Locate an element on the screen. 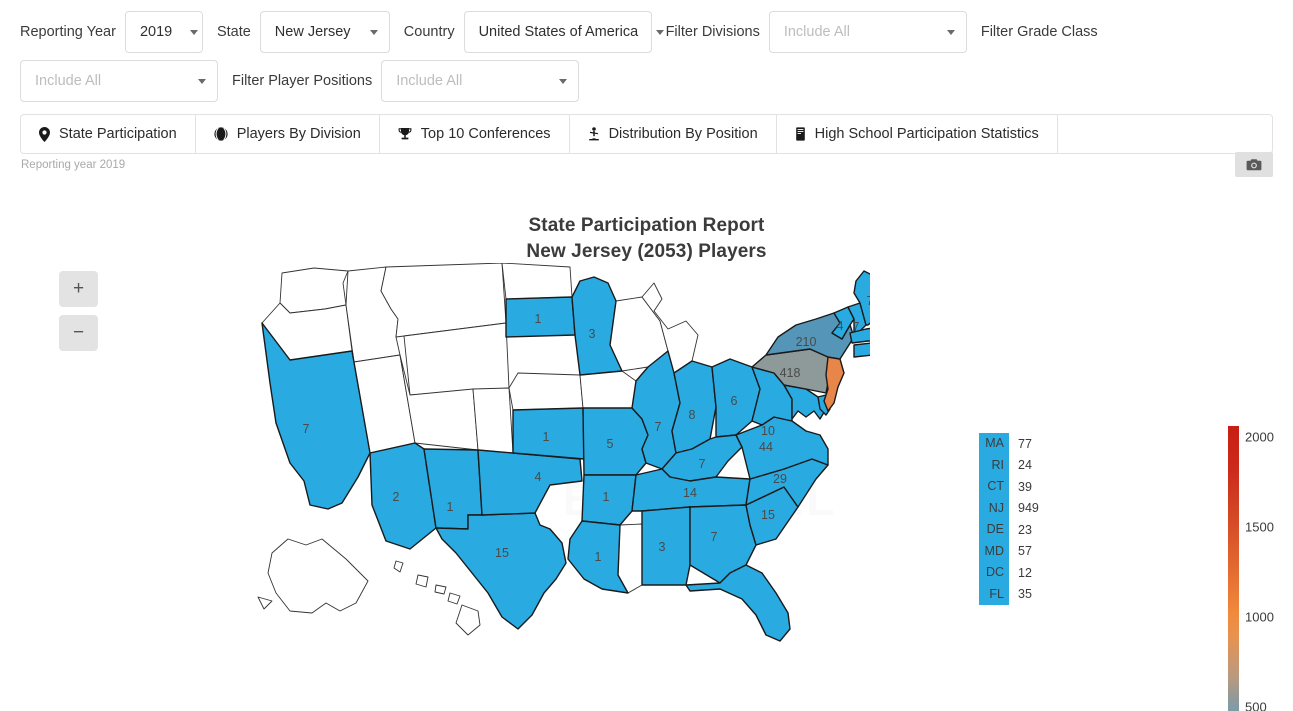 The height and width of the screenshot is (711, 1293). legend-state-abbr: MD is located at coordinates (994, 551).